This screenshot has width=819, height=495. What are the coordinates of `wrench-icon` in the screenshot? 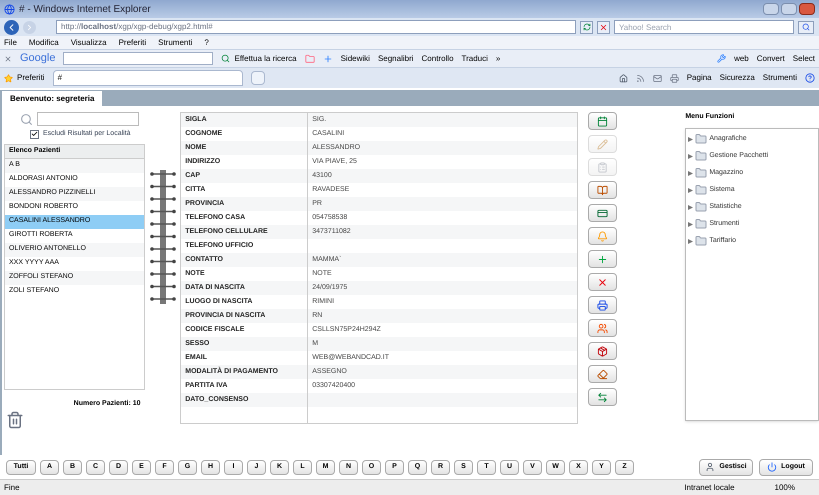 It's located at (721, 58).